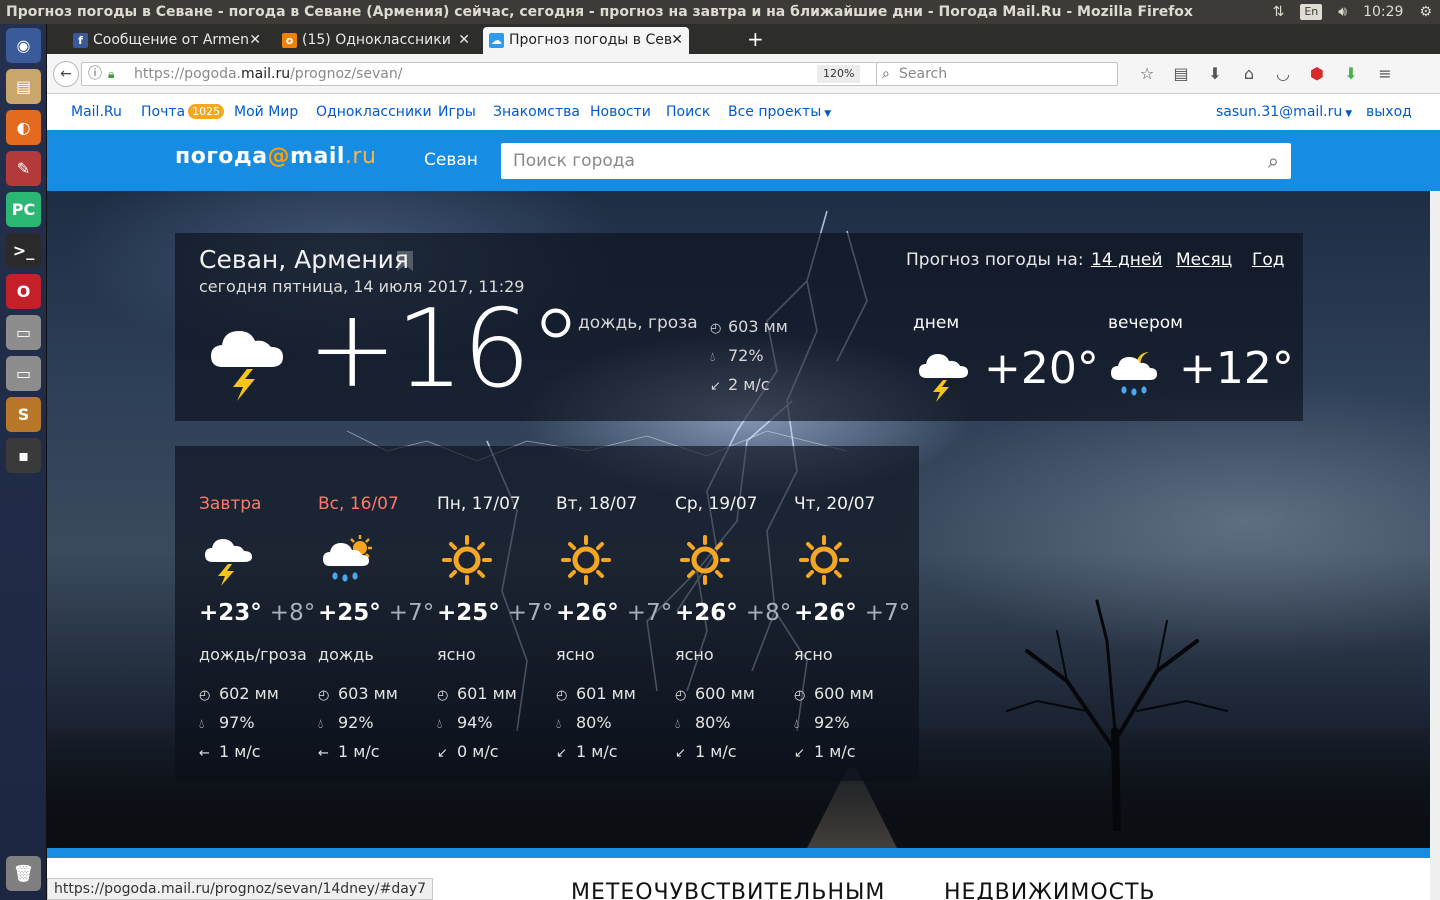  I want to click on day-name: Вс, 16/07, so click(358, 504).